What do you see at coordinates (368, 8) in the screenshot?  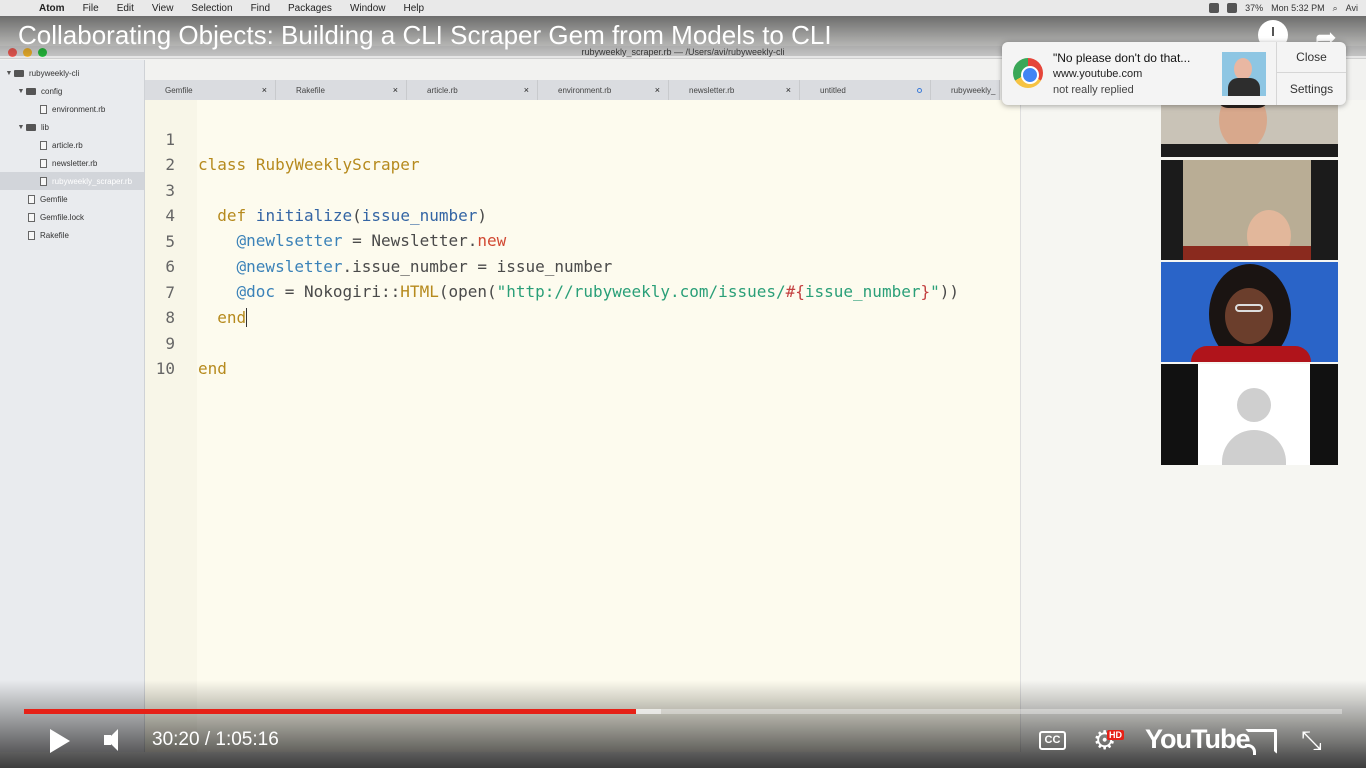 I see `menu-window: Window` at bounding box center [368, 8].